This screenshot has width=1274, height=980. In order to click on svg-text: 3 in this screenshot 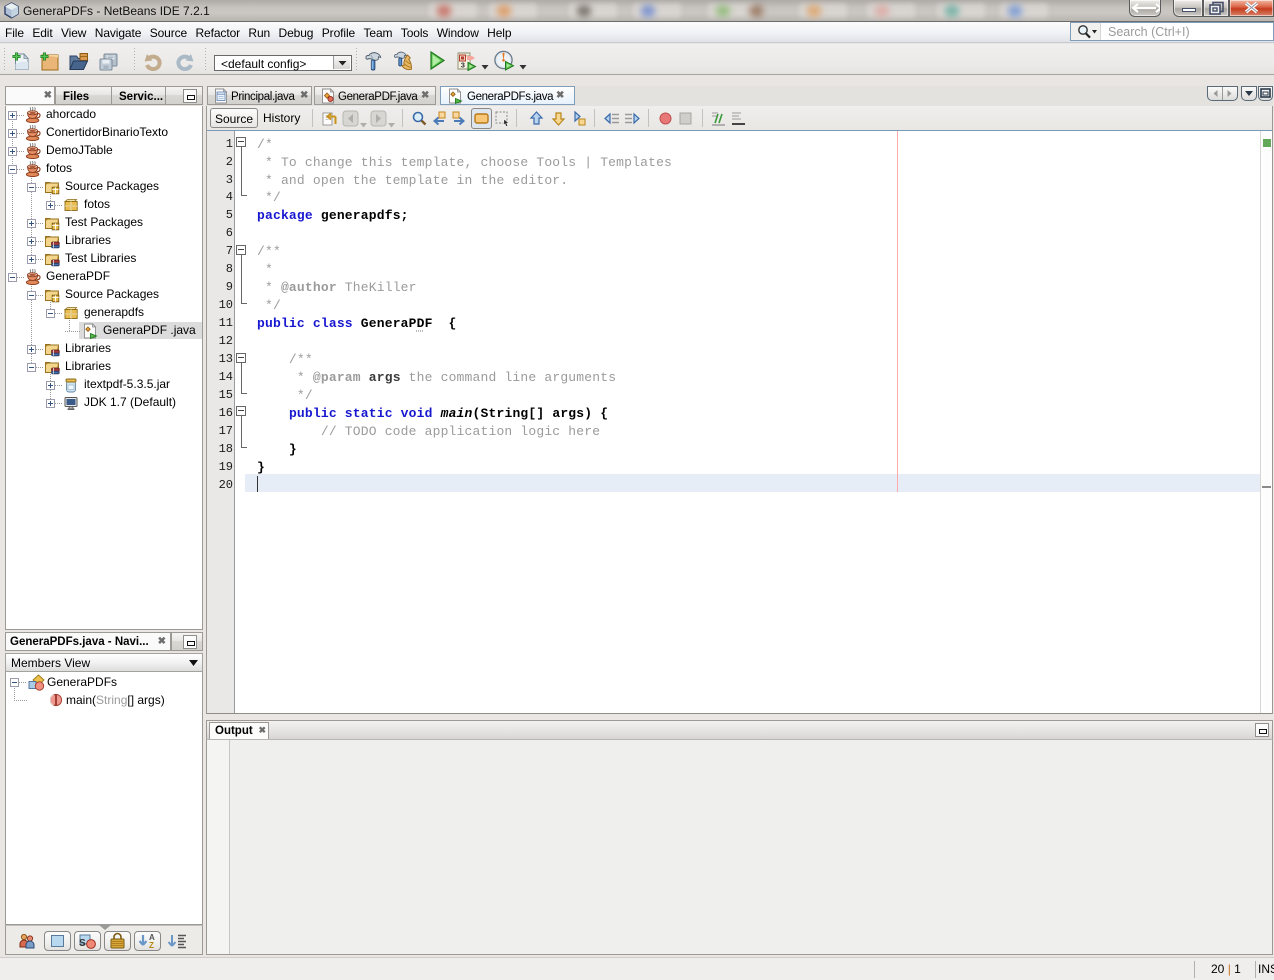, I will do `click(463, 65)`.